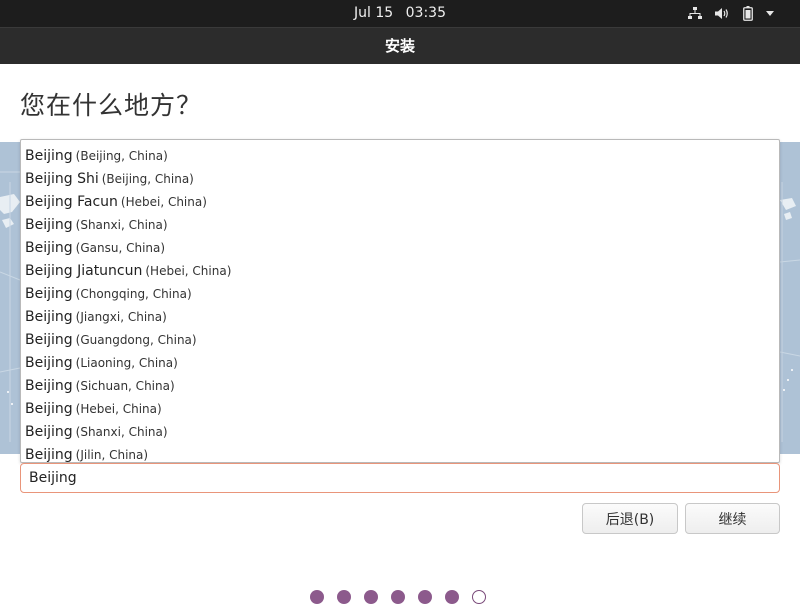 This screenshot has height=604, width=800. What do you see at coordinates (400, 338) in the screenshot?
I see `suggestion-item: Beijing (Guangdong, China)` at bounding box center [400, 338].